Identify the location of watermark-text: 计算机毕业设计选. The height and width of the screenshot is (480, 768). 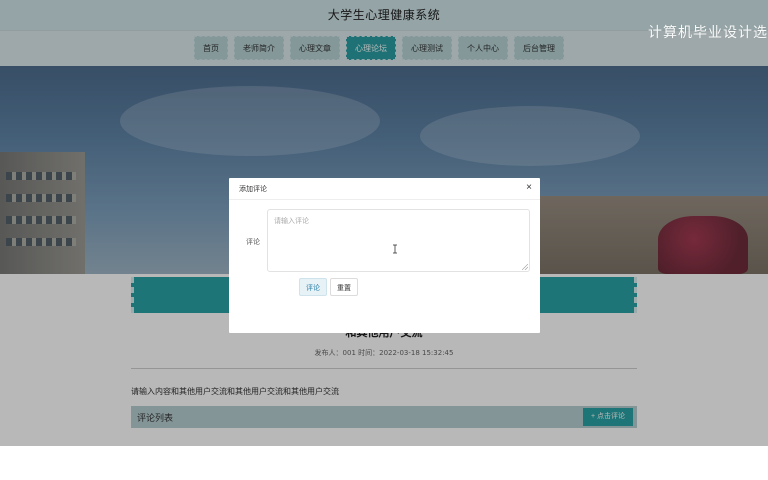
(708, 33).